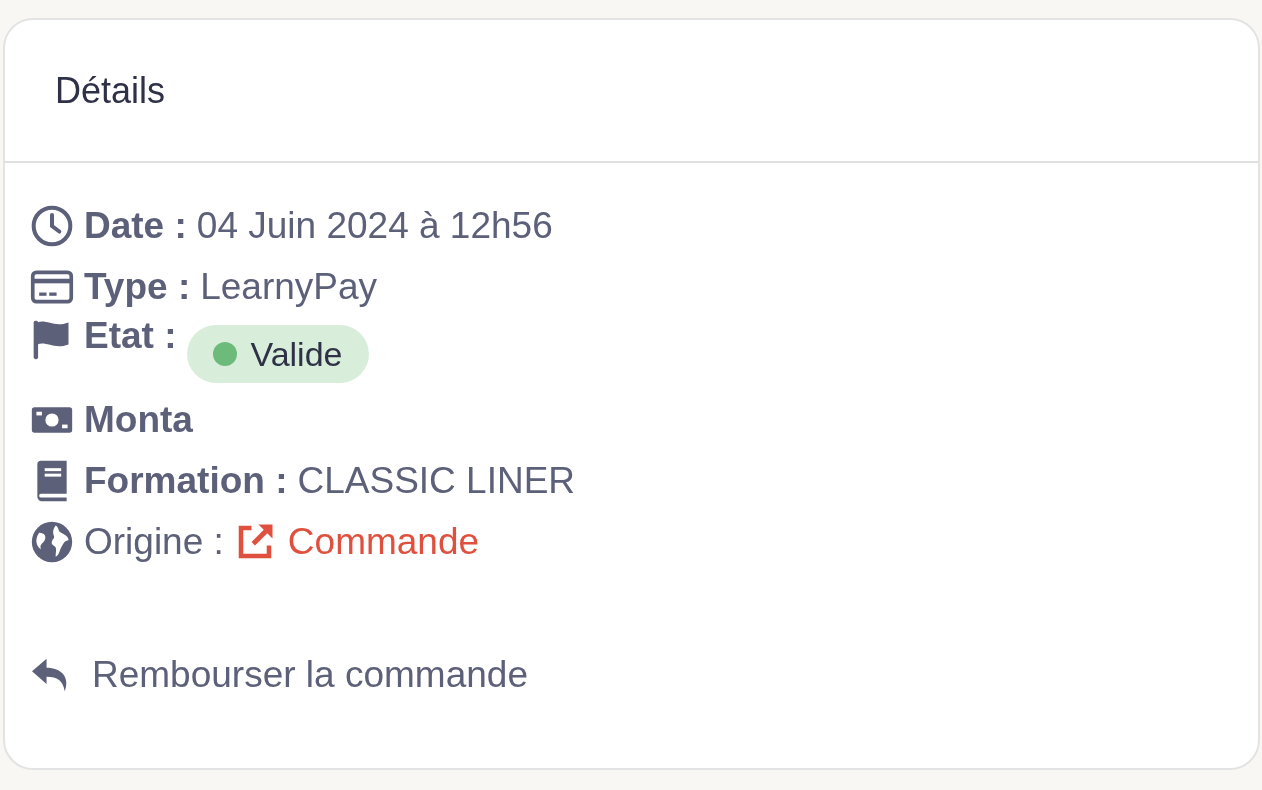  What do you see at coordinates (279, 675) in the screenshot?
I see `refund-button: Rembourser la commande` at bounding box center [279, 675].